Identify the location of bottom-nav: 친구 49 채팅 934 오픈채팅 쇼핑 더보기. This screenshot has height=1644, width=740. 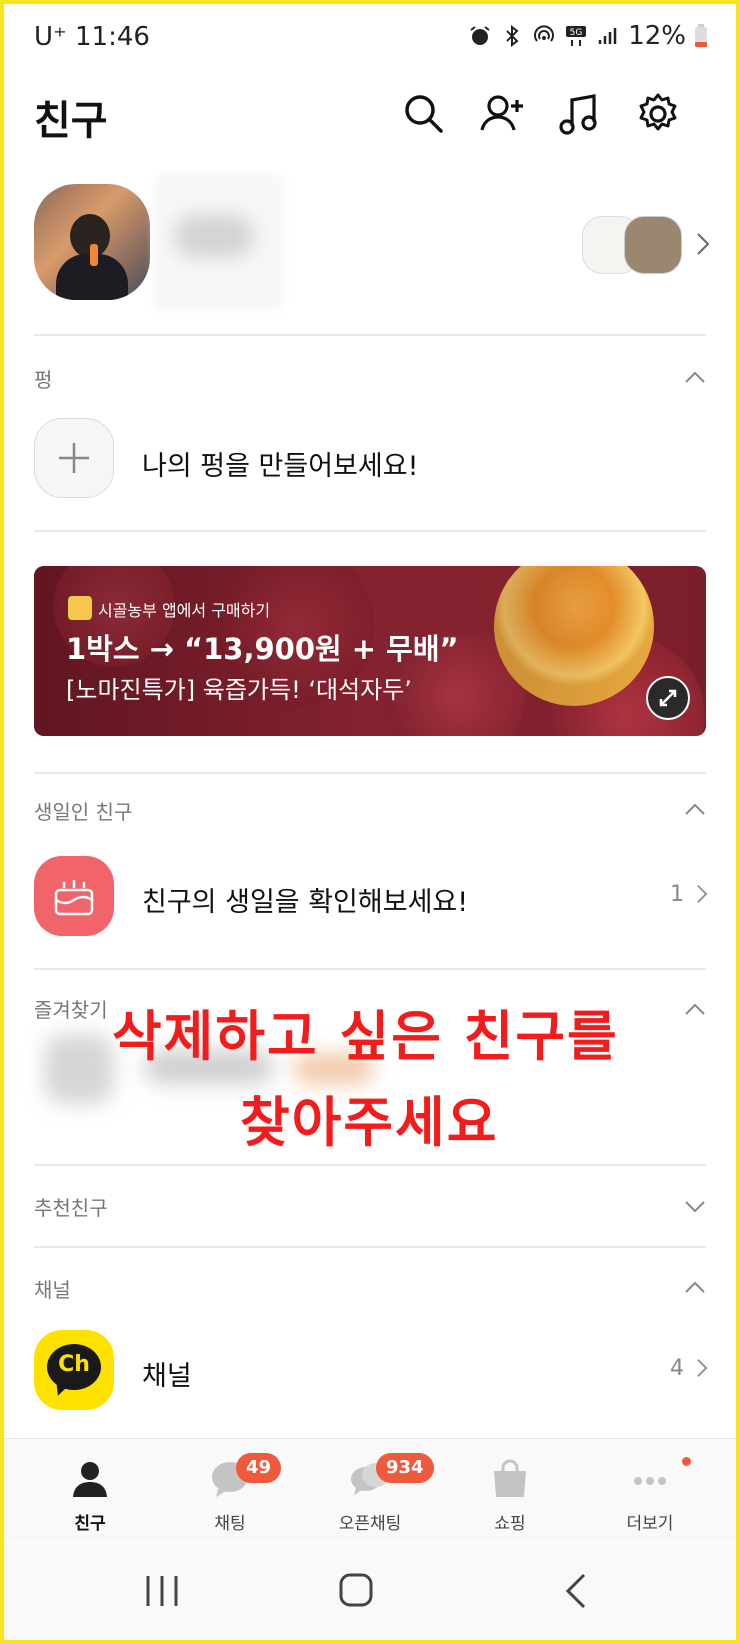
(370, 1490).